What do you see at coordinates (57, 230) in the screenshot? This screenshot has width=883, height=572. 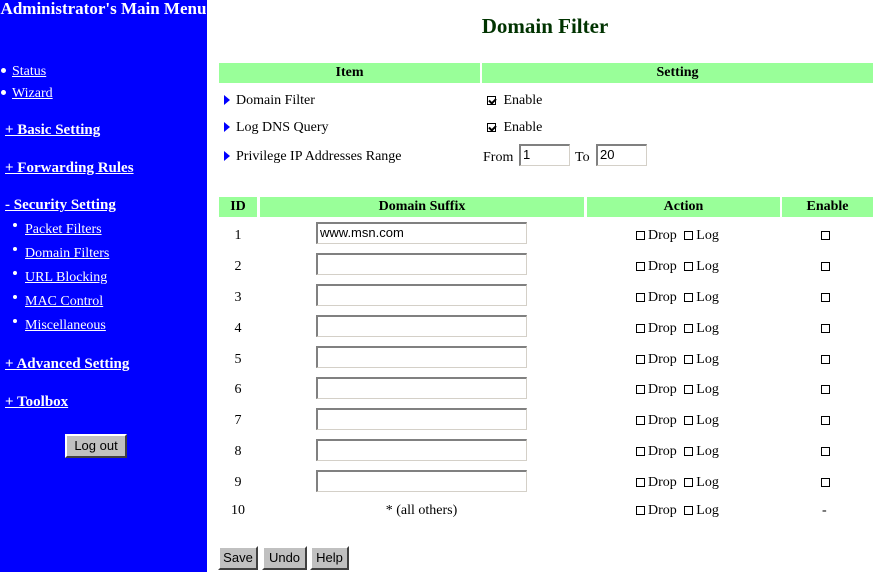 I see `sidebar-item-packet-filters: Packet Filters` at bounding box center [57, 230].